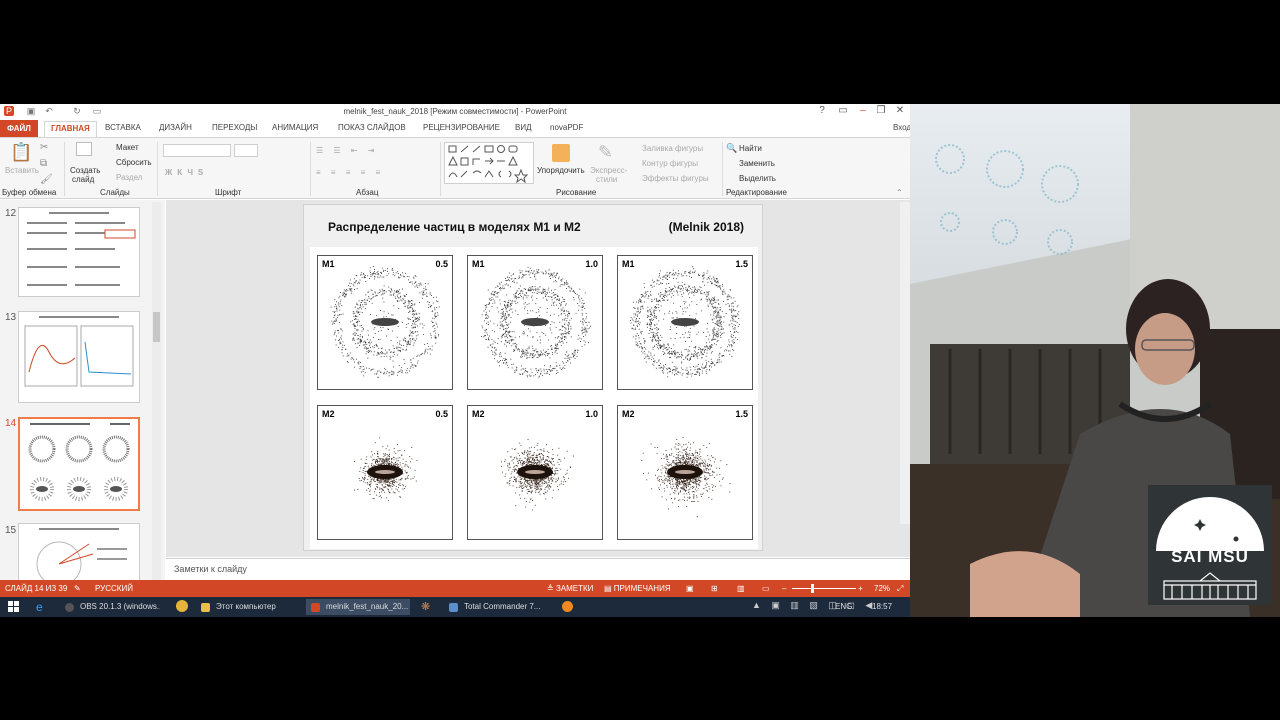 This screenshot has width=1280, height=720. What do you see at coordinates (461, 127) in the screenshot?
I see `tab-review: РЕЦЕНЗИРОВАНИЕ` at bounding box center [461, 127].